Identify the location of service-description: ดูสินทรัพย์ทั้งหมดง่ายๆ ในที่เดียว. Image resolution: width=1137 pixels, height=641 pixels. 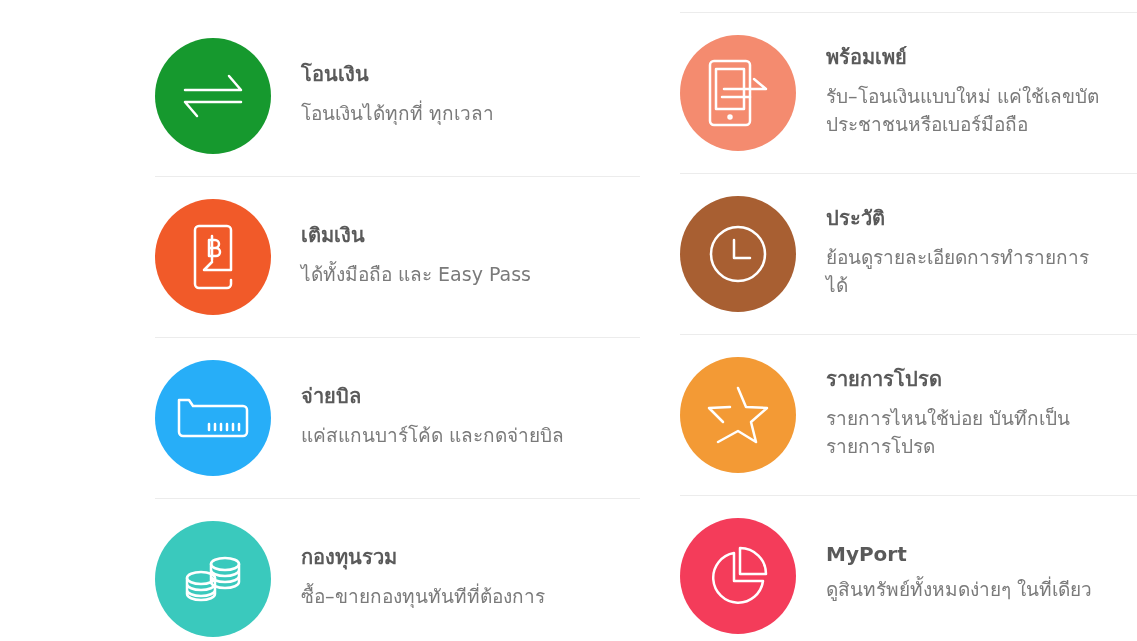
(959, 589).